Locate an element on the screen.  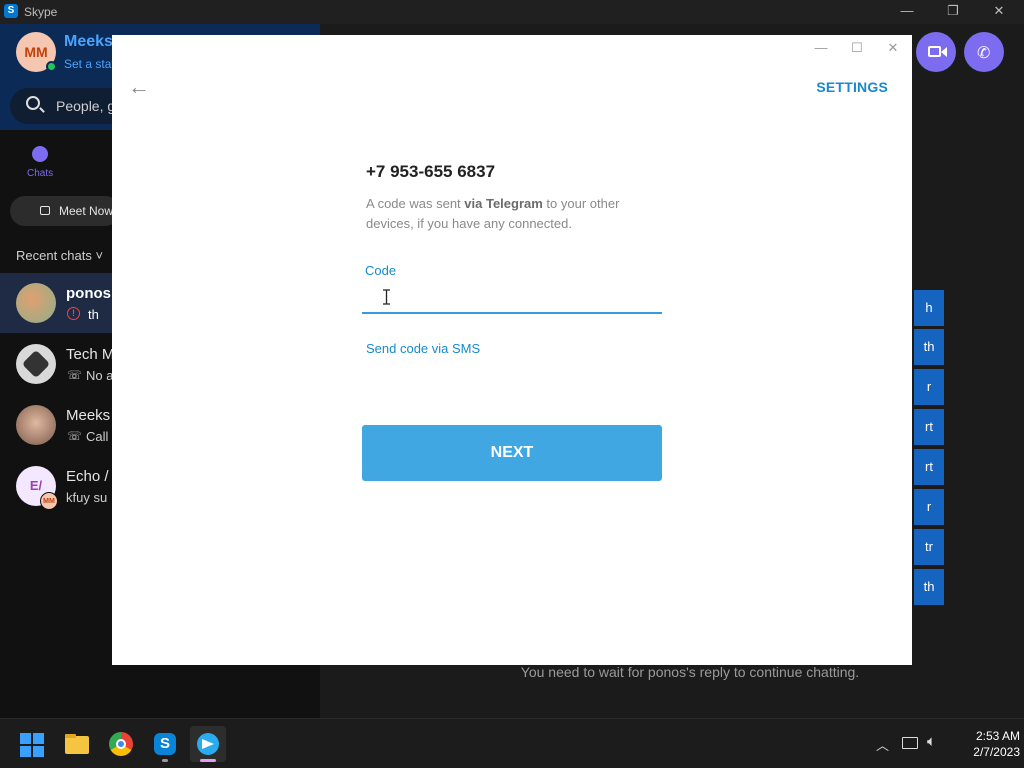
telegram-titlebar is located at coordinates (512, 47).